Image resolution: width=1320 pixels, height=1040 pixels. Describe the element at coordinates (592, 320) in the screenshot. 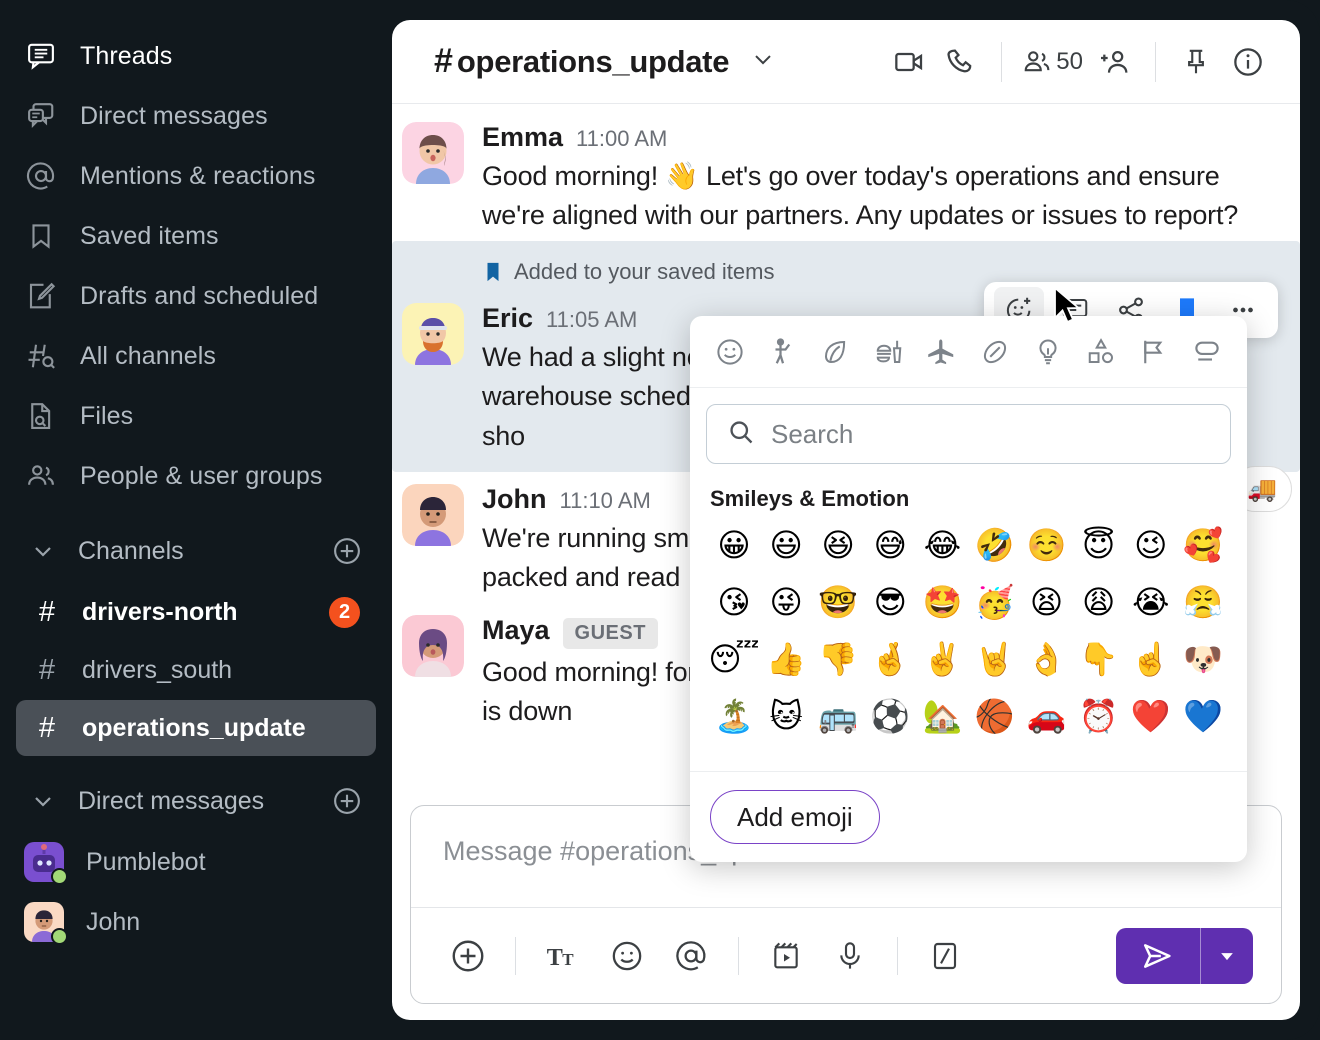

I see `message-timestamp: 11:05 AM` at that location.